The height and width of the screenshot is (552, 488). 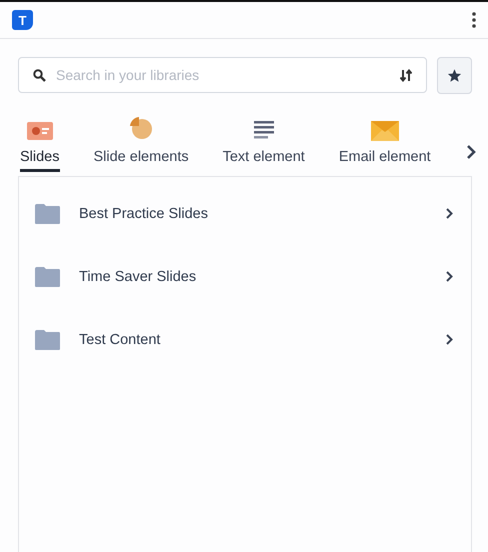 I want to click on app-logo: T, so click(x=22, y=20).